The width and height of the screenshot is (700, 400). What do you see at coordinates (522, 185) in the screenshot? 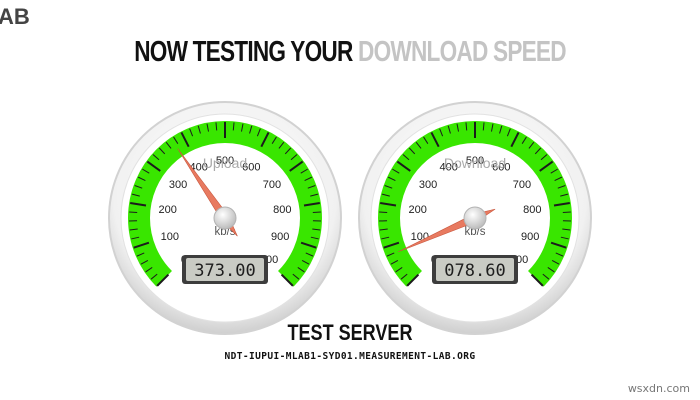
I see `download-scale-label: 700` at bounding box center [522, 185].